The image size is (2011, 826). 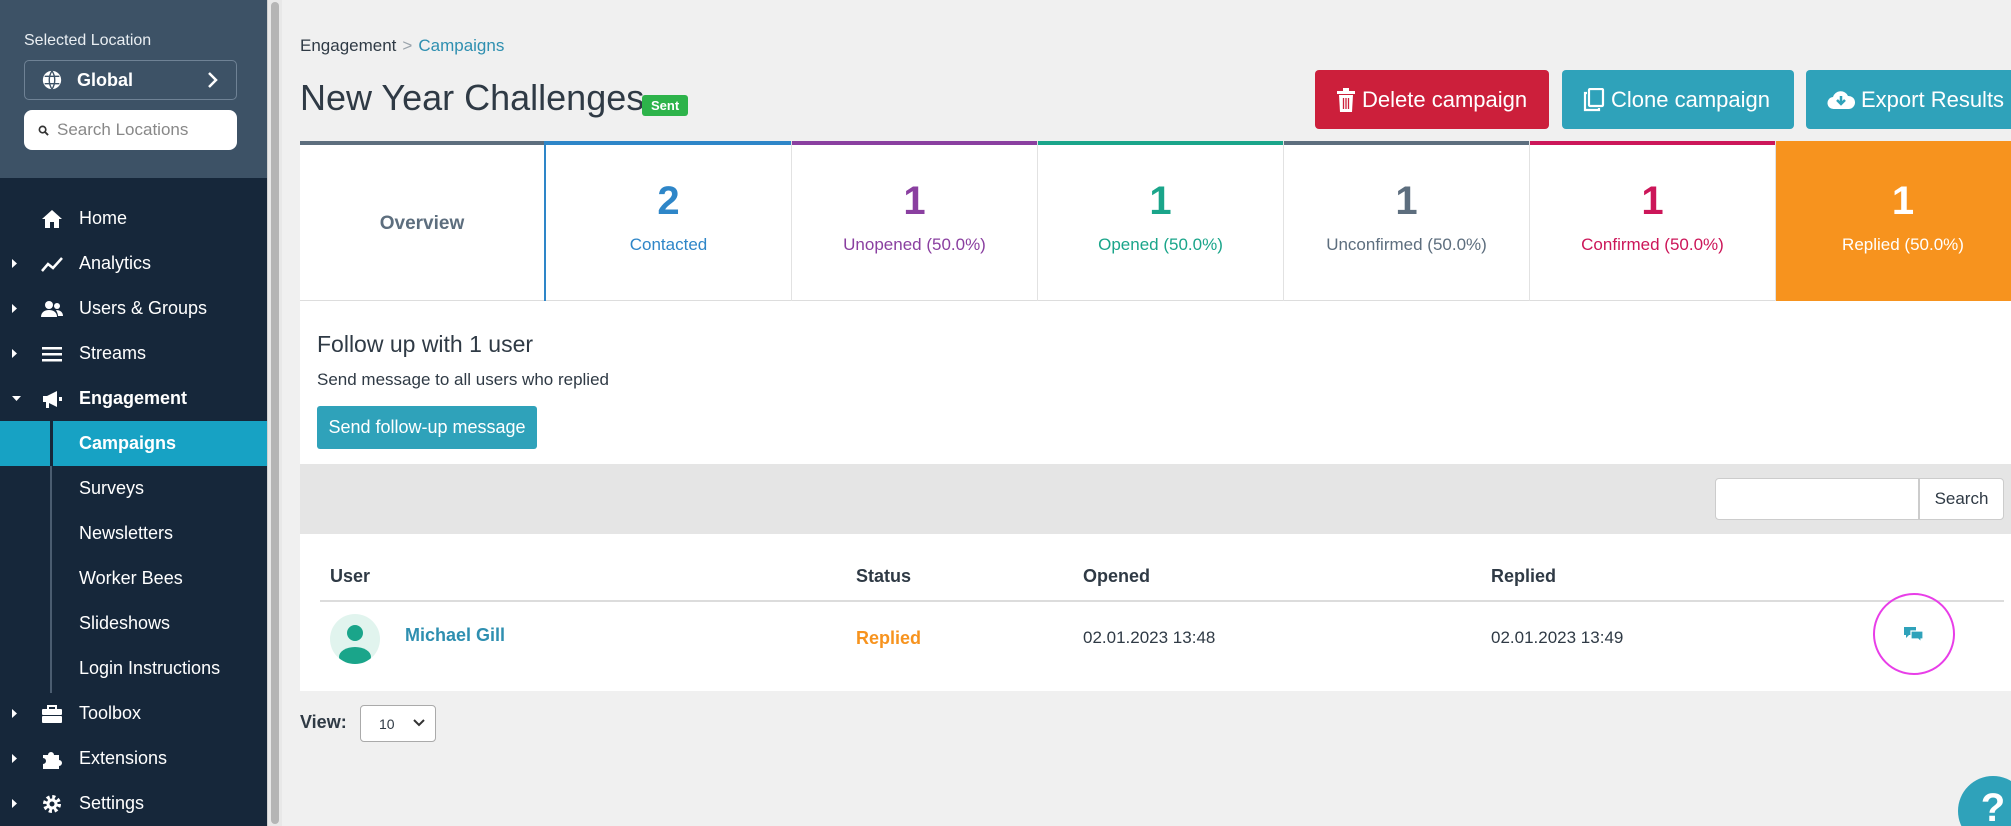 I want to click on tab-overview-label: Overview, so click(x=422, y=223).